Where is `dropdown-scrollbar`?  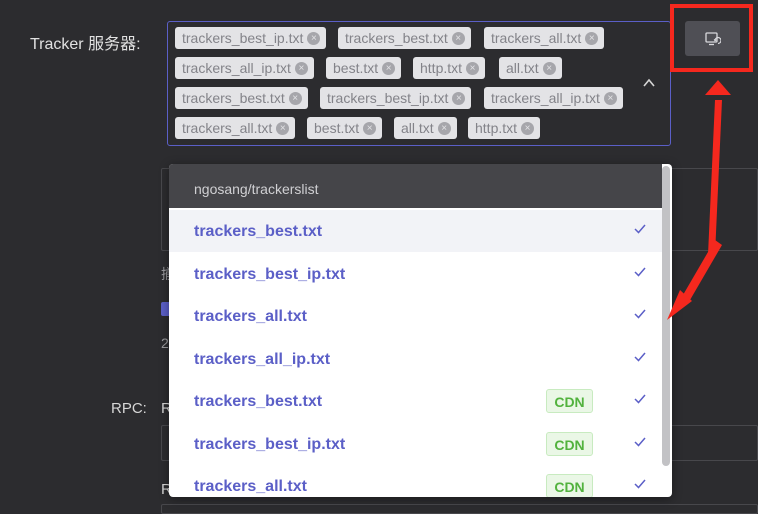
dropdown-scrollbar is located at coordinates (666, 316).